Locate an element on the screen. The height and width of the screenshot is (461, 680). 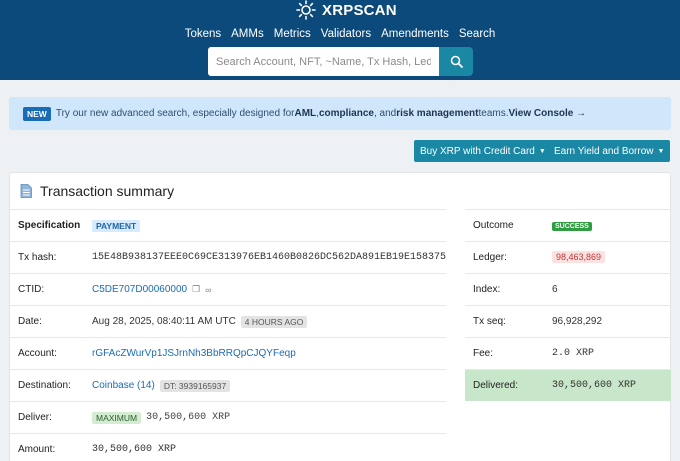
view-console-link: View Console → is located at coordinates (548, 113).